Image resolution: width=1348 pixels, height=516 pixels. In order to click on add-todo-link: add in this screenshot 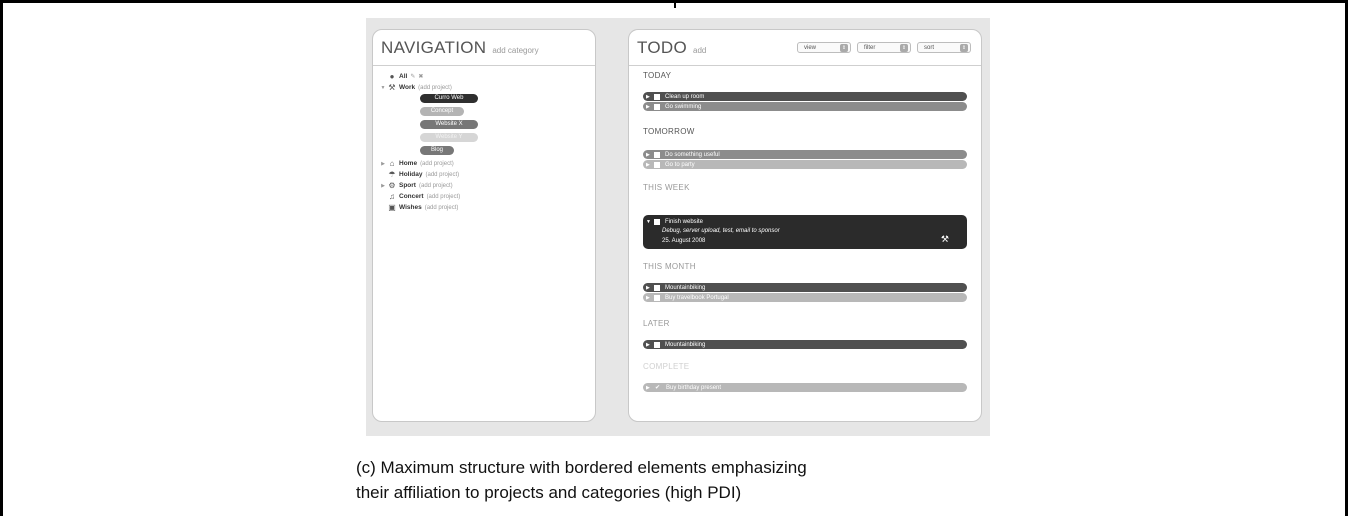, I will do `click(699, 50)`.